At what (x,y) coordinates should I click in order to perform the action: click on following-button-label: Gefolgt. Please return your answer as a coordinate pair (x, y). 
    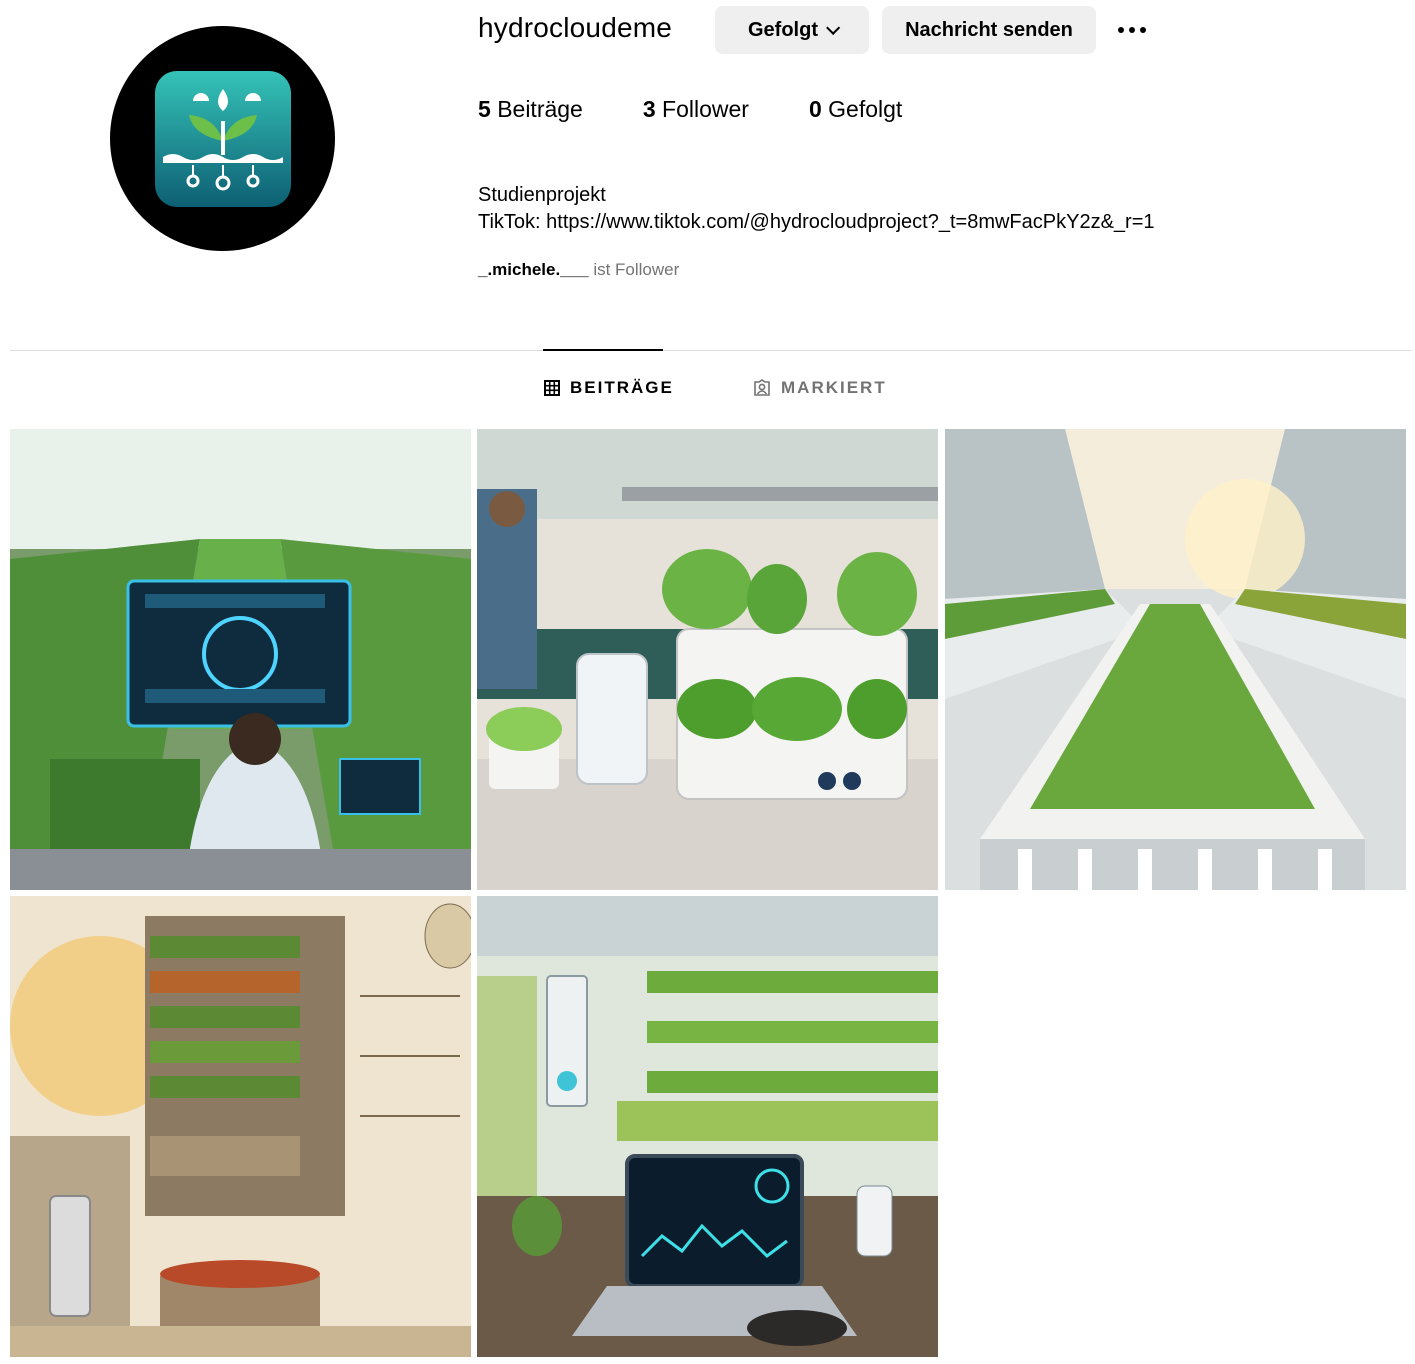
    Looking at the image, I should click on (783, 29).